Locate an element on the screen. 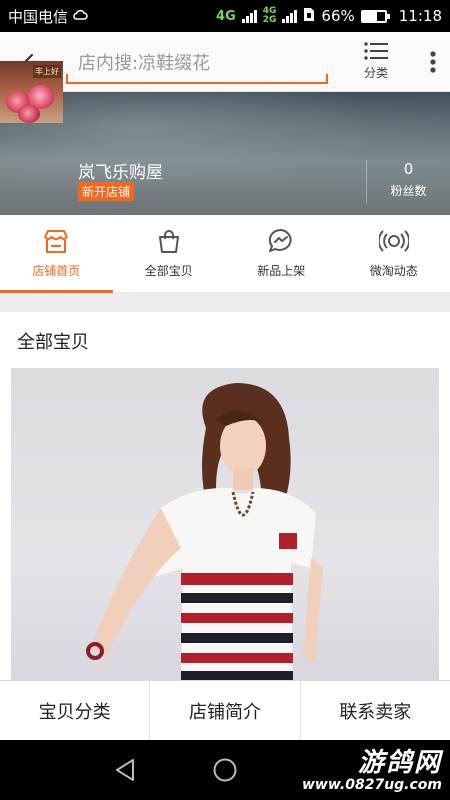 The height and width of the screenshot is (800, 450). cloud-icon is located at coordinates (80, 16).